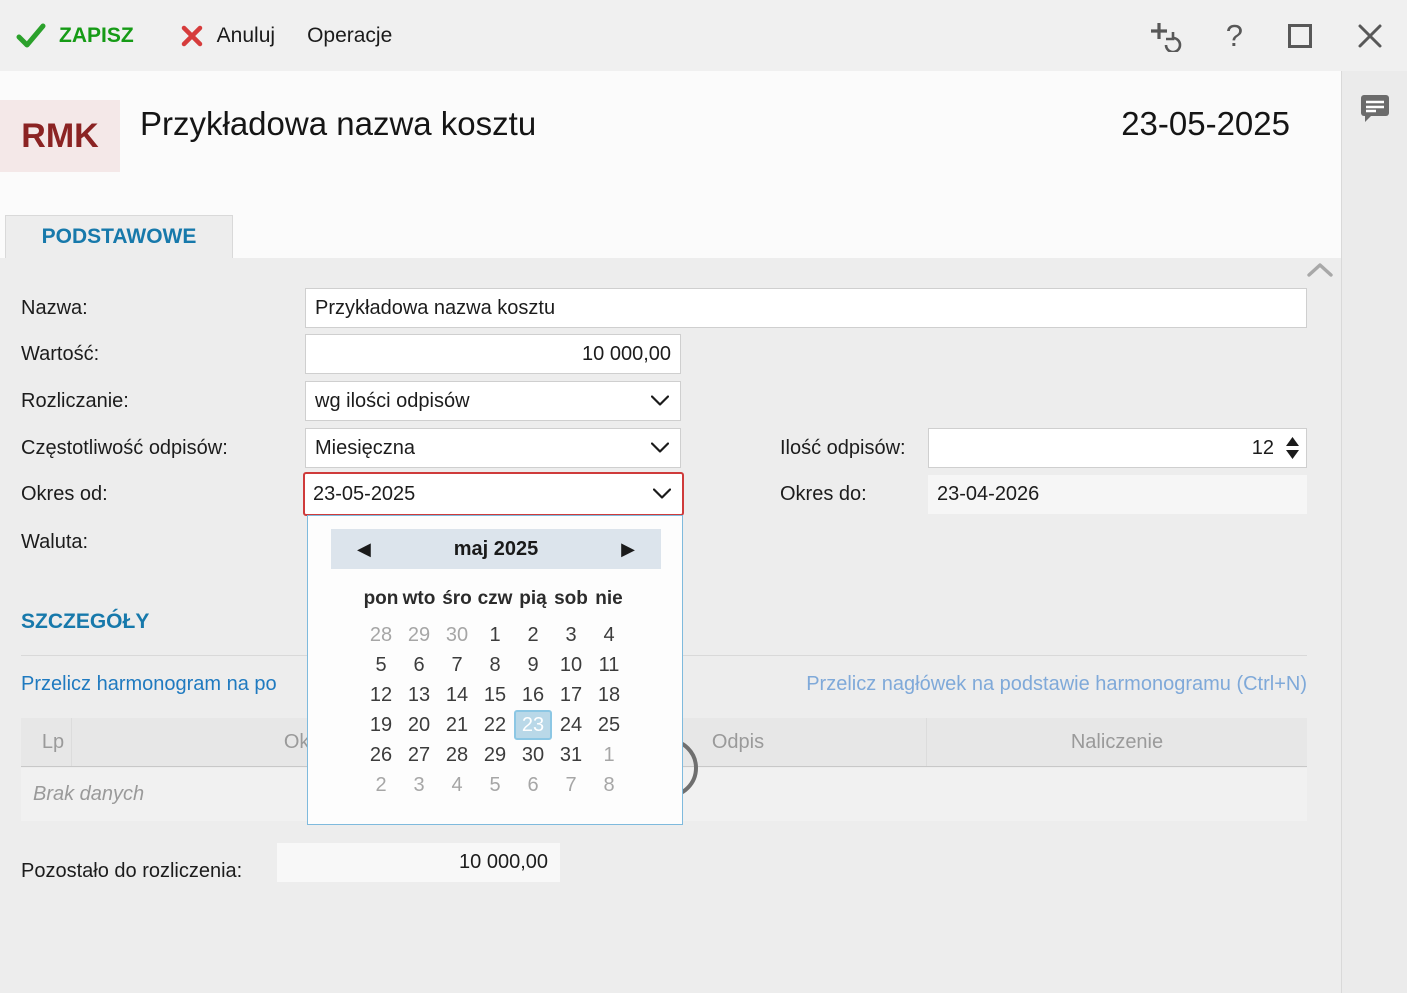 Image resolution: width=1407 pixels, height=993 pixels. Describe the element at coordinates (54, 308) in the screenshot. I see `nazwa-label: Nazwa:` at that location.